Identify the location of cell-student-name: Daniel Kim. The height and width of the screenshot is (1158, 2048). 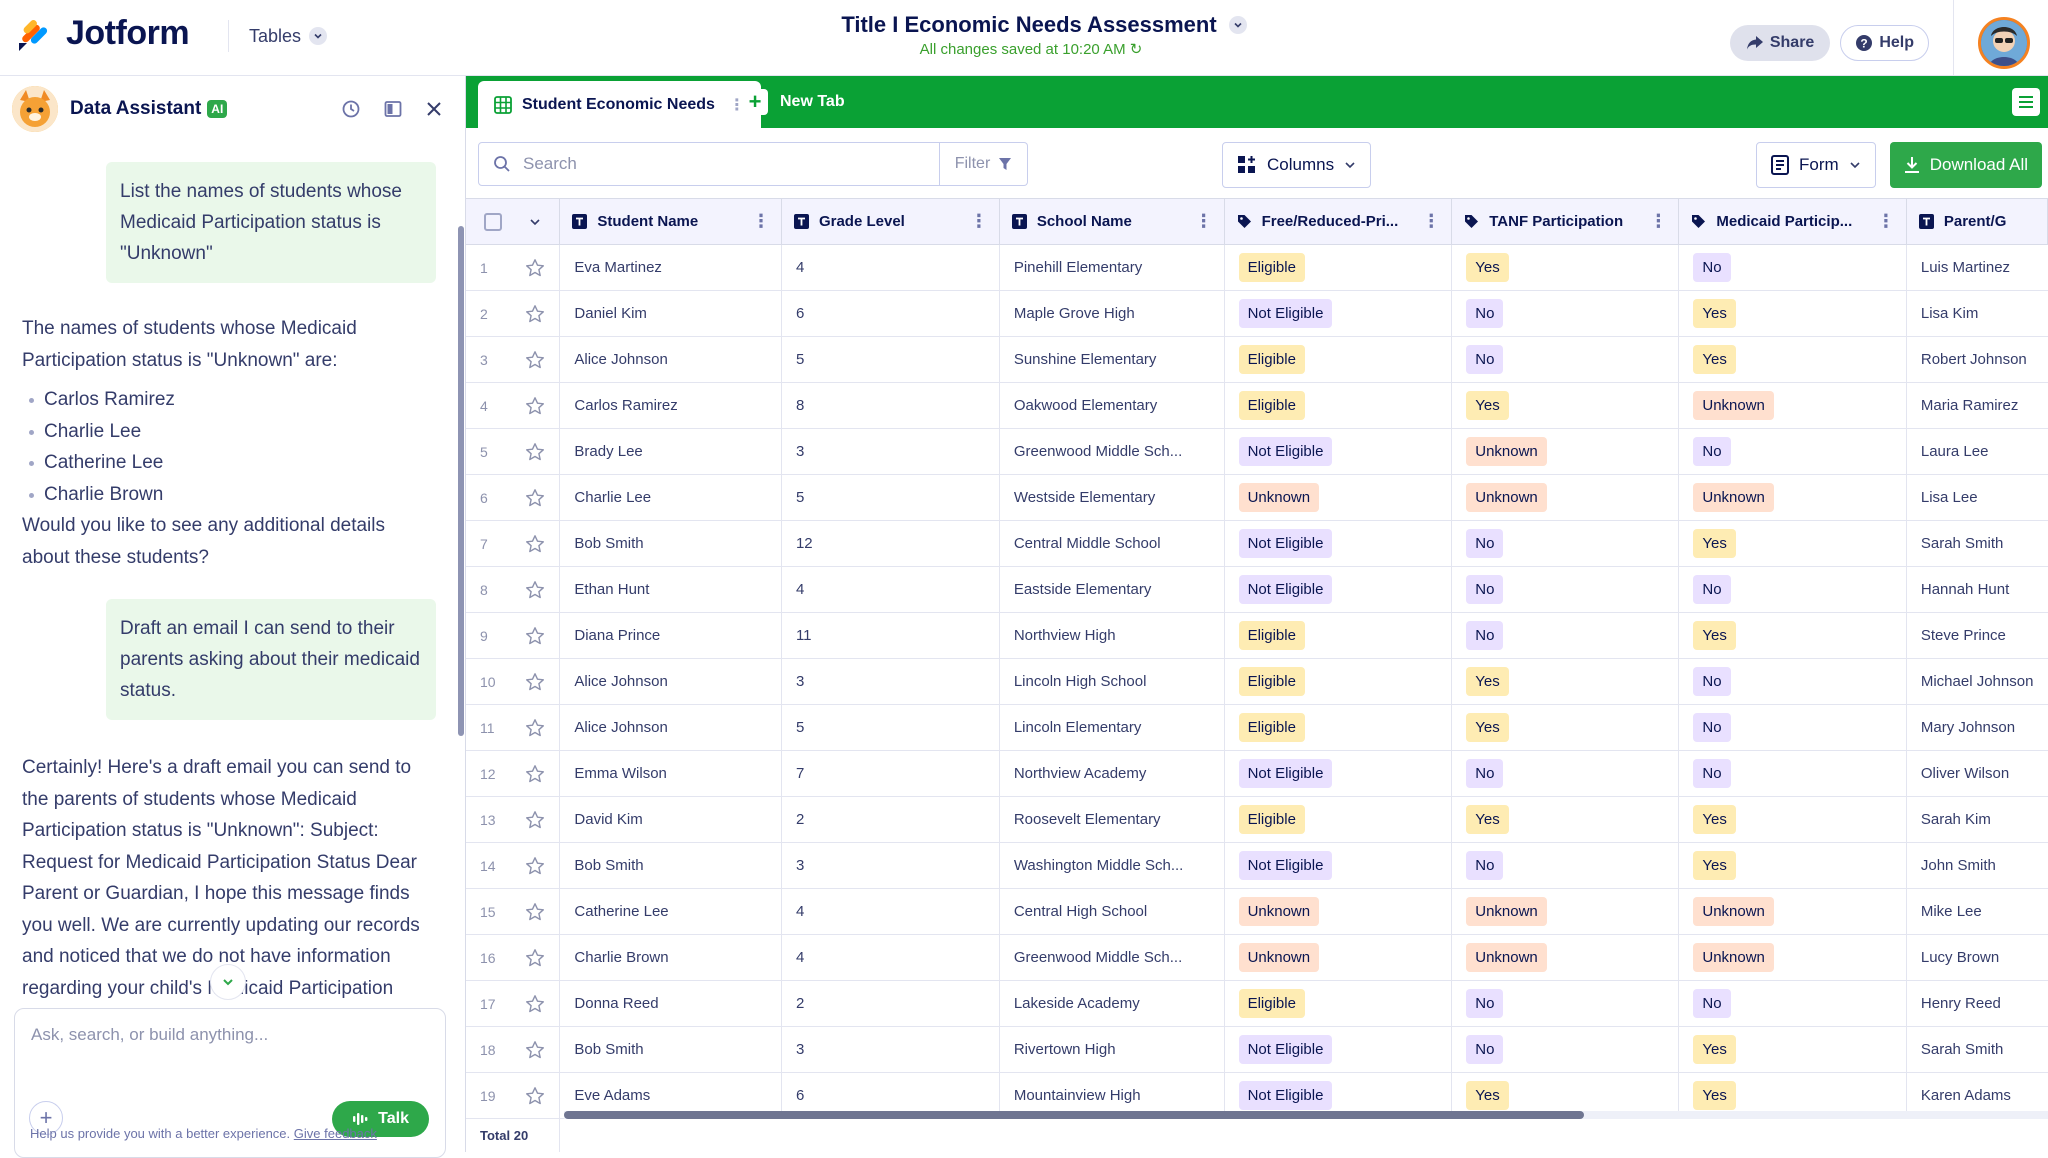
(670, 313).